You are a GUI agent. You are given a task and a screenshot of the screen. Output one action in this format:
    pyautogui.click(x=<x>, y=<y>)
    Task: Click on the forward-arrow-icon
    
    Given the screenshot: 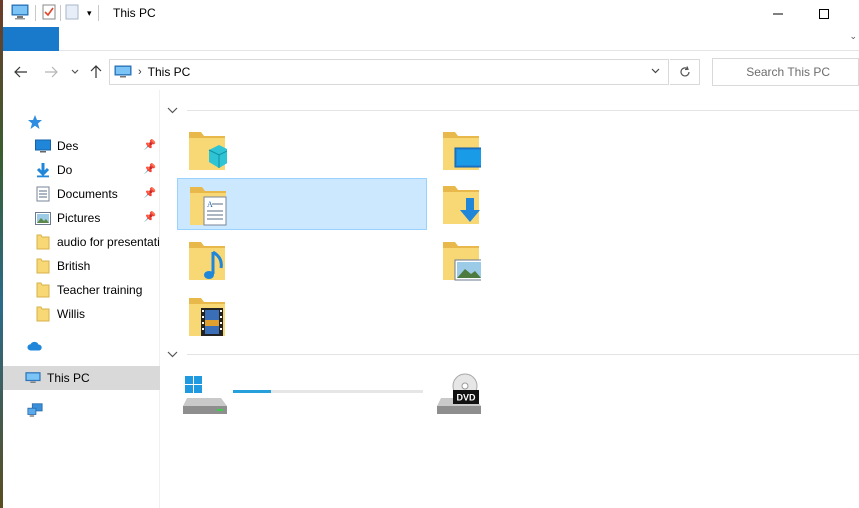 What is the action you would take?
    pyautogui.click(x=51, y=72)
    